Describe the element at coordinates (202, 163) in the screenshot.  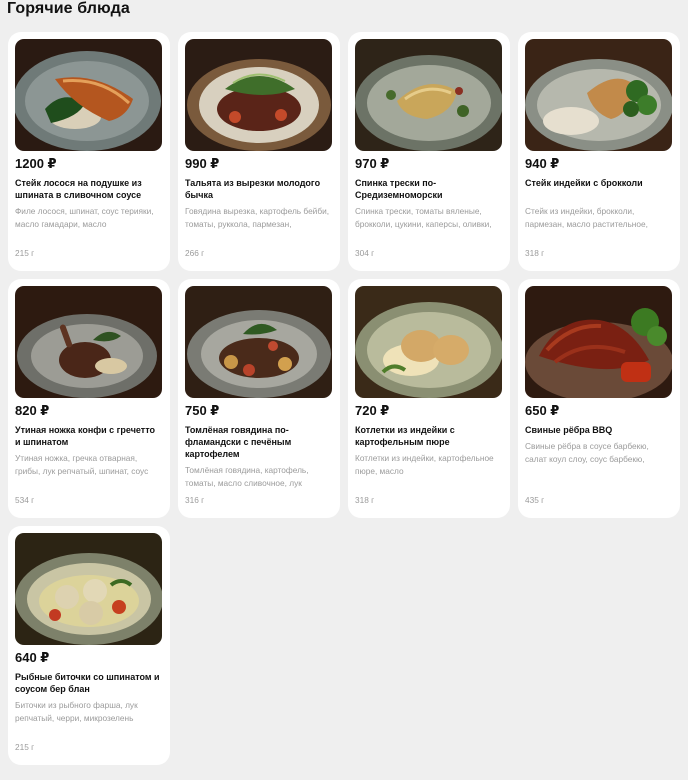
I see `price: 990 ₽` at that location.